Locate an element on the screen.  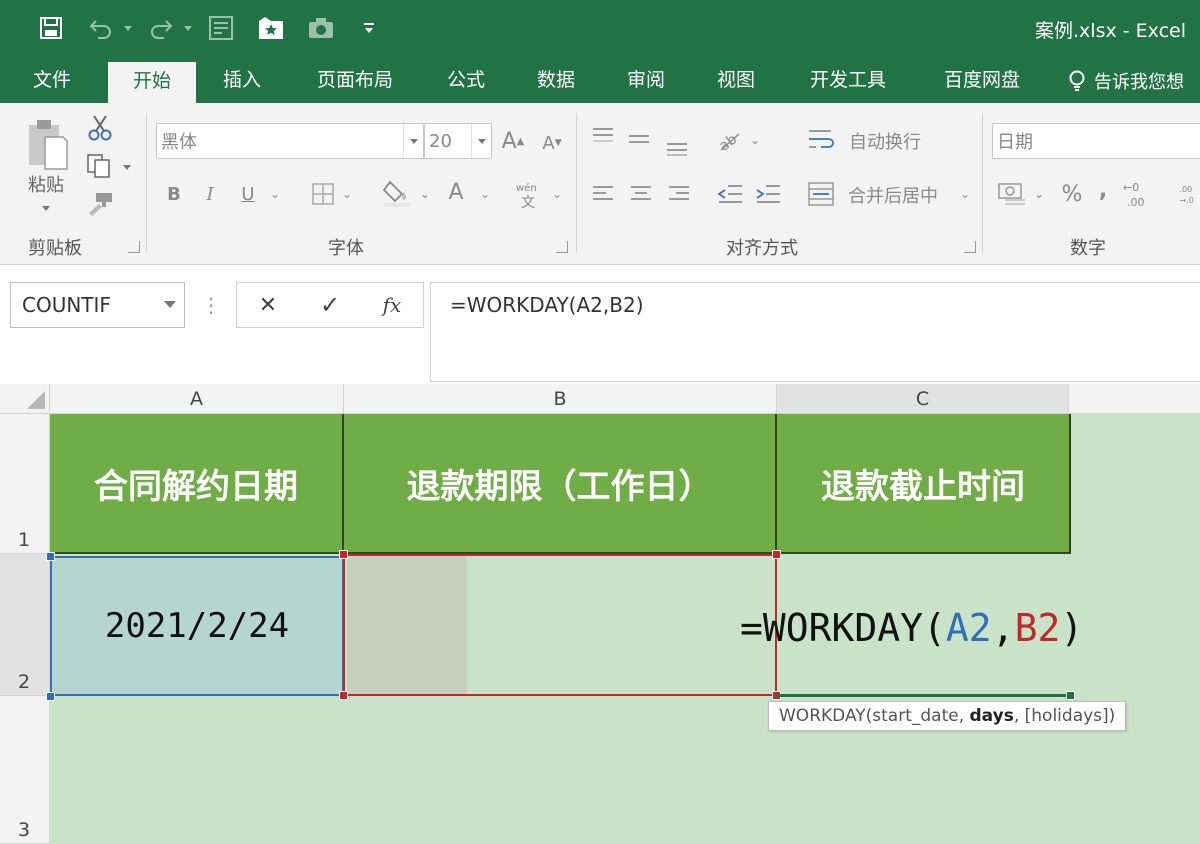
name-box-dropdown-icon is located at coordinates (170, 304).